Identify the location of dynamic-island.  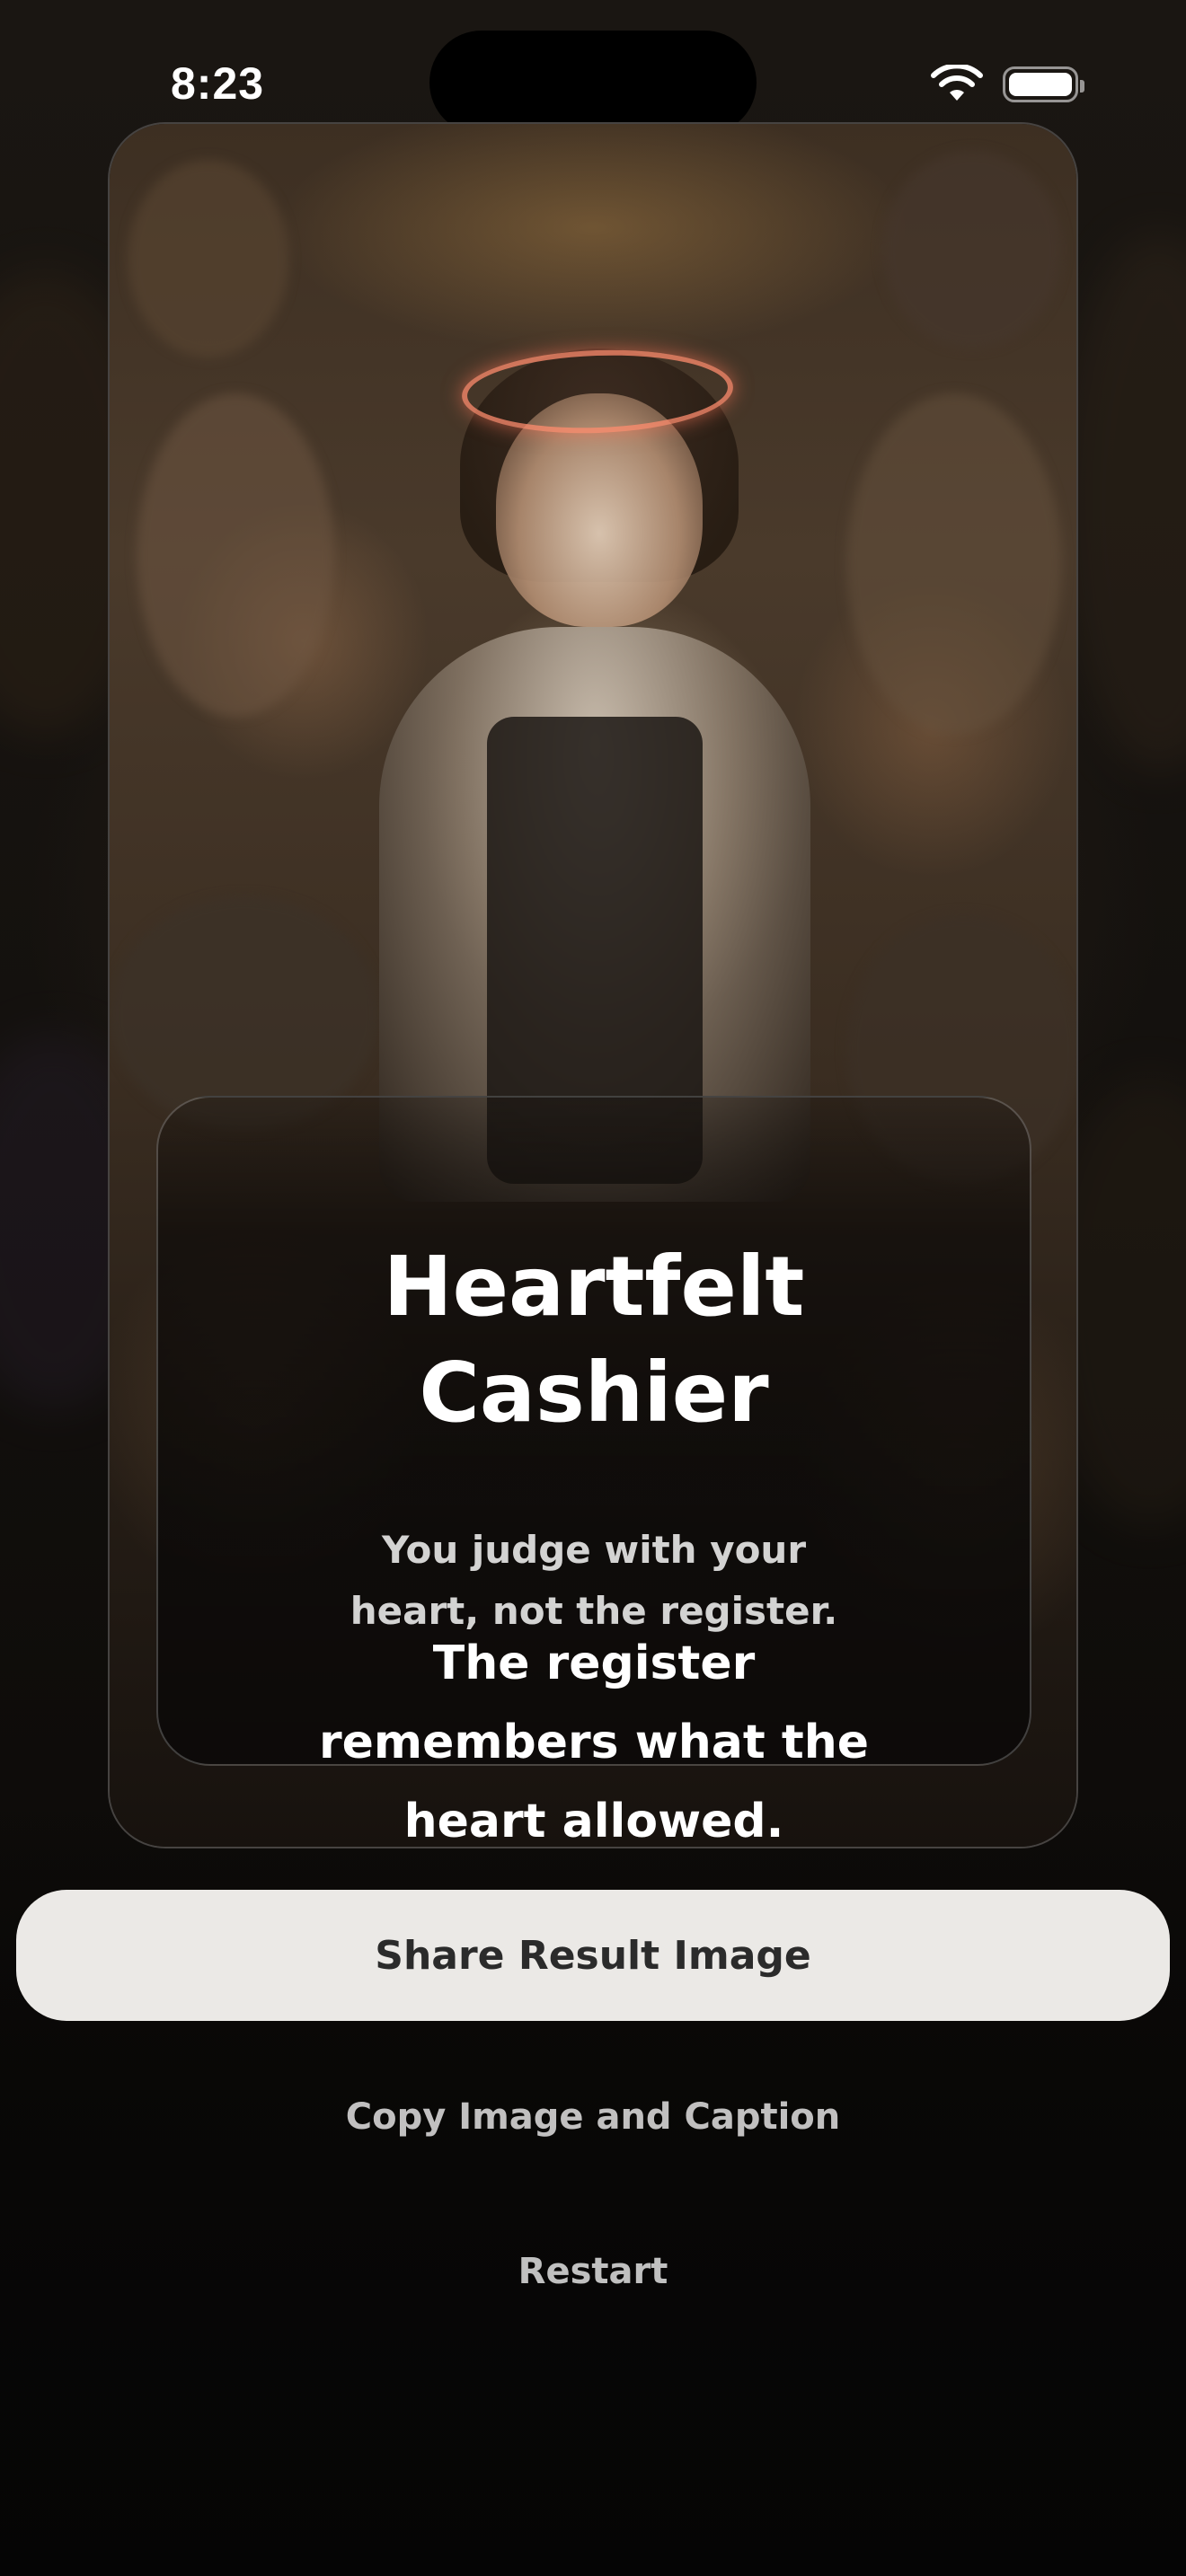
(593, 83).